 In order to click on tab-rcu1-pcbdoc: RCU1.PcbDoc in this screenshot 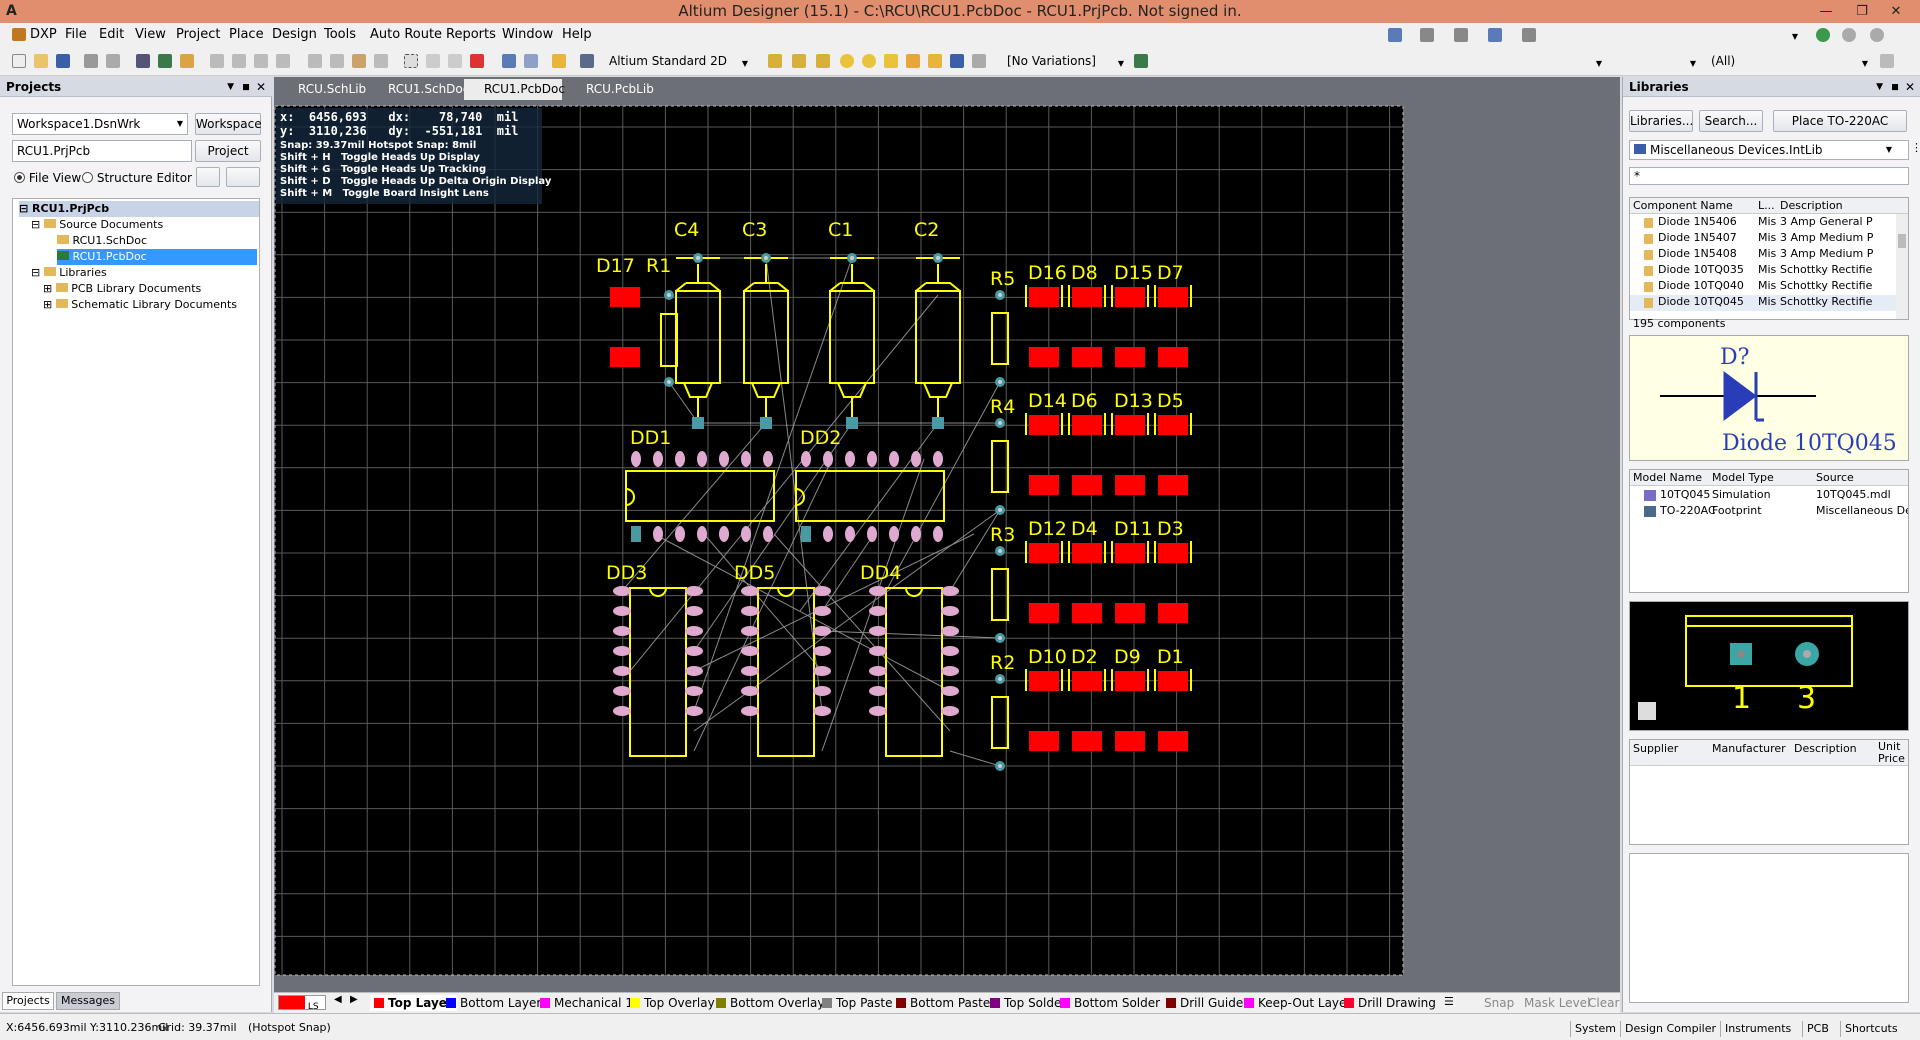, I will do `click(514, 89)`.